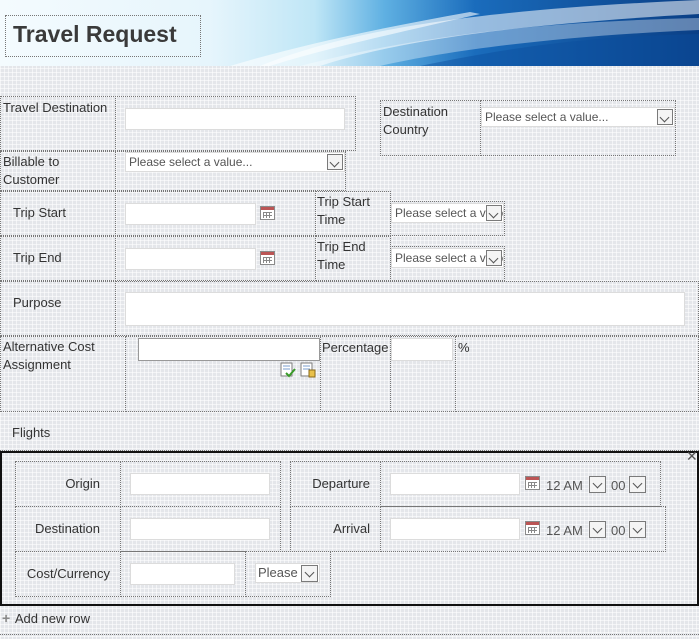  I want to click on browse-book-icon, so click(308, 370).